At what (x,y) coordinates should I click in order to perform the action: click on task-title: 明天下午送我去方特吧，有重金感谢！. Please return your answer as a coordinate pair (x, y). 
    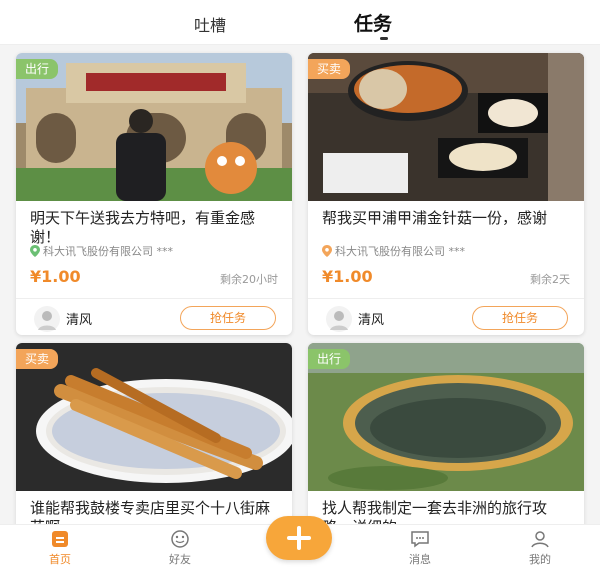
    Looking at the image, I should click on (143, 227).